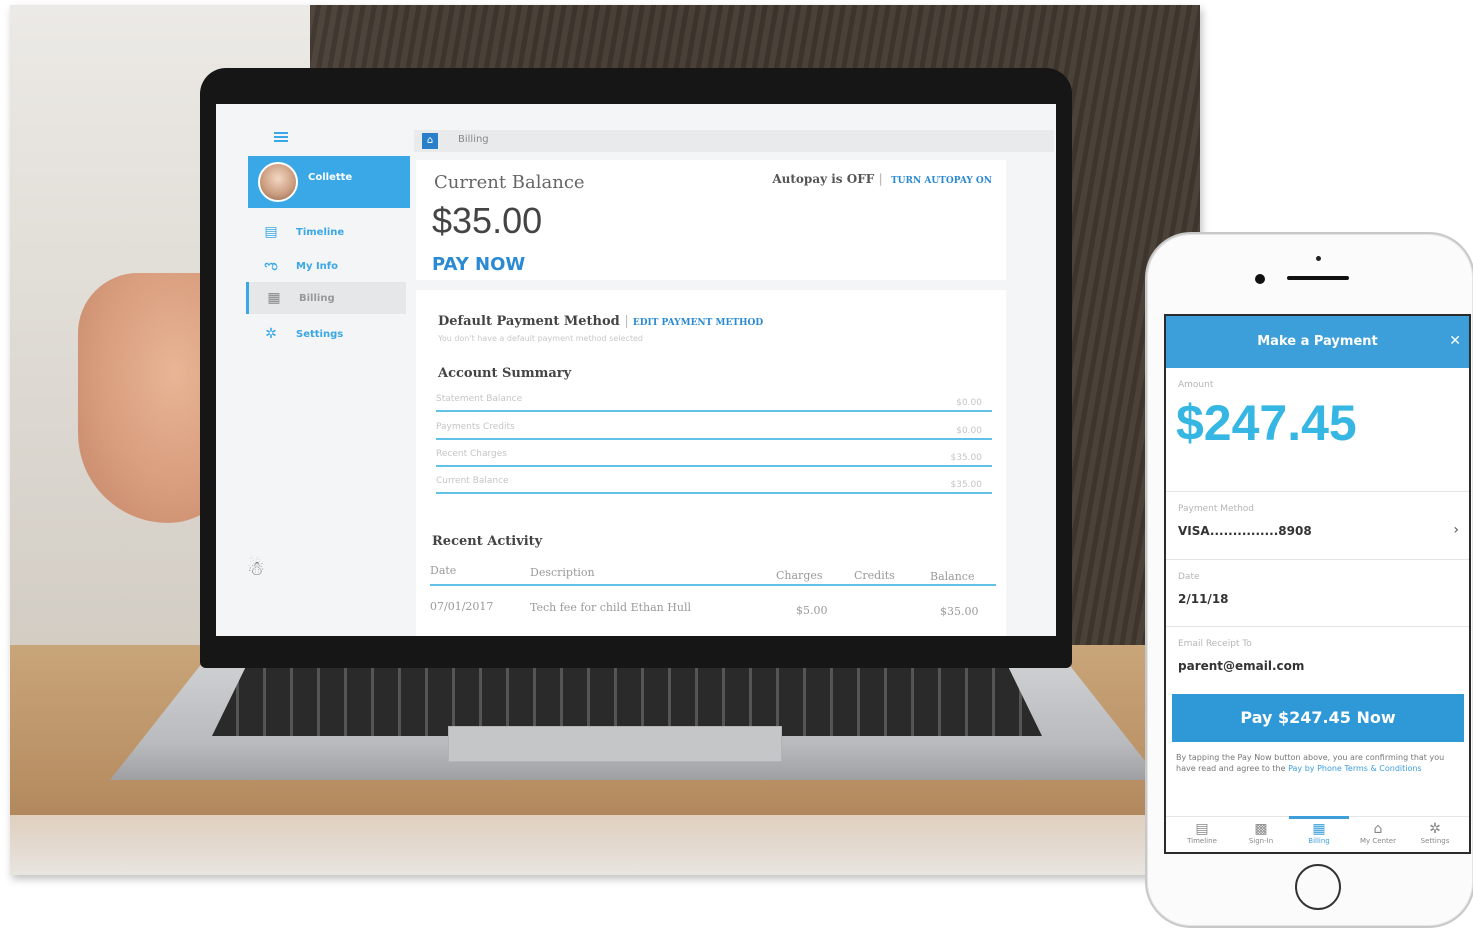  I want to click on tab-label: Settings, so click(1435, 841).